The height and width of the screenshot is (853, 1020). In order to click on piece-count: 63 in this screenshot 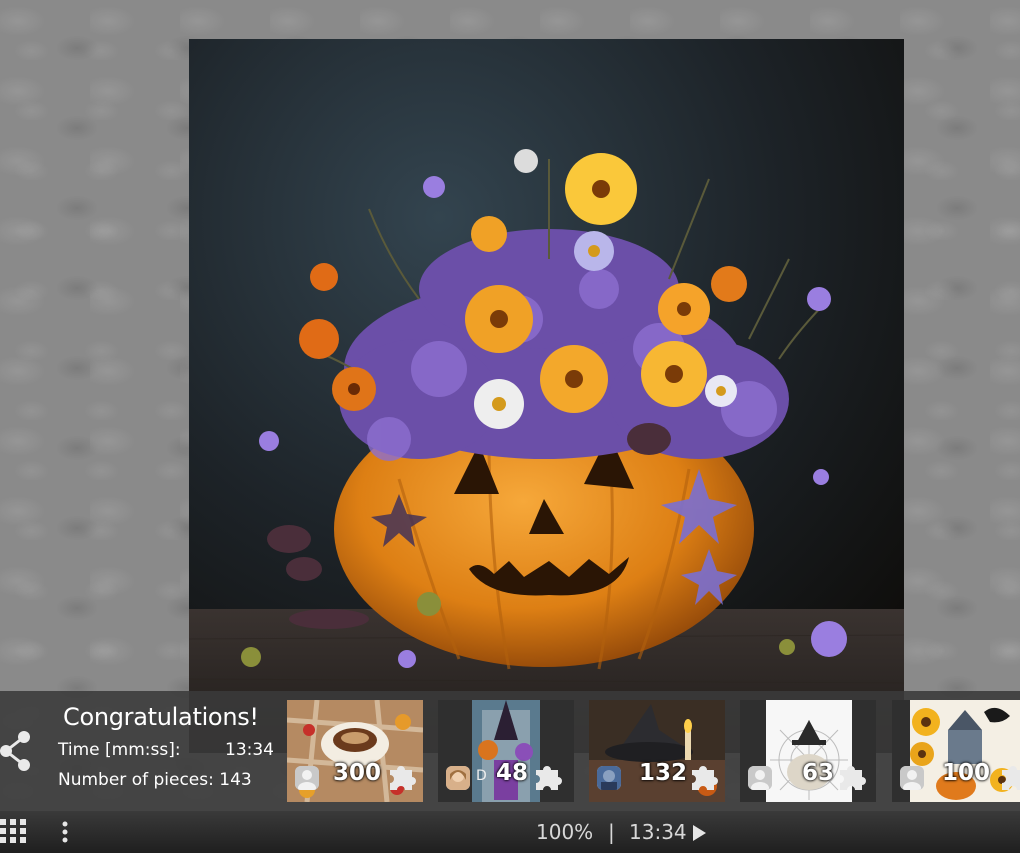, I will do `click(818, 773)`.